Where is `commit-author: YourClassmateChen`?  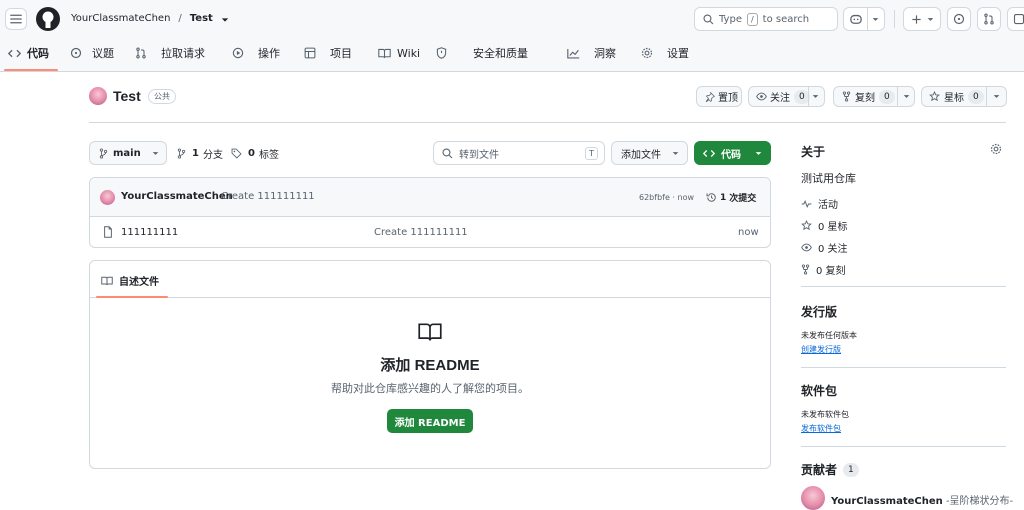 commit-author: YourClassmateChen is located at coordinates (177, 196).